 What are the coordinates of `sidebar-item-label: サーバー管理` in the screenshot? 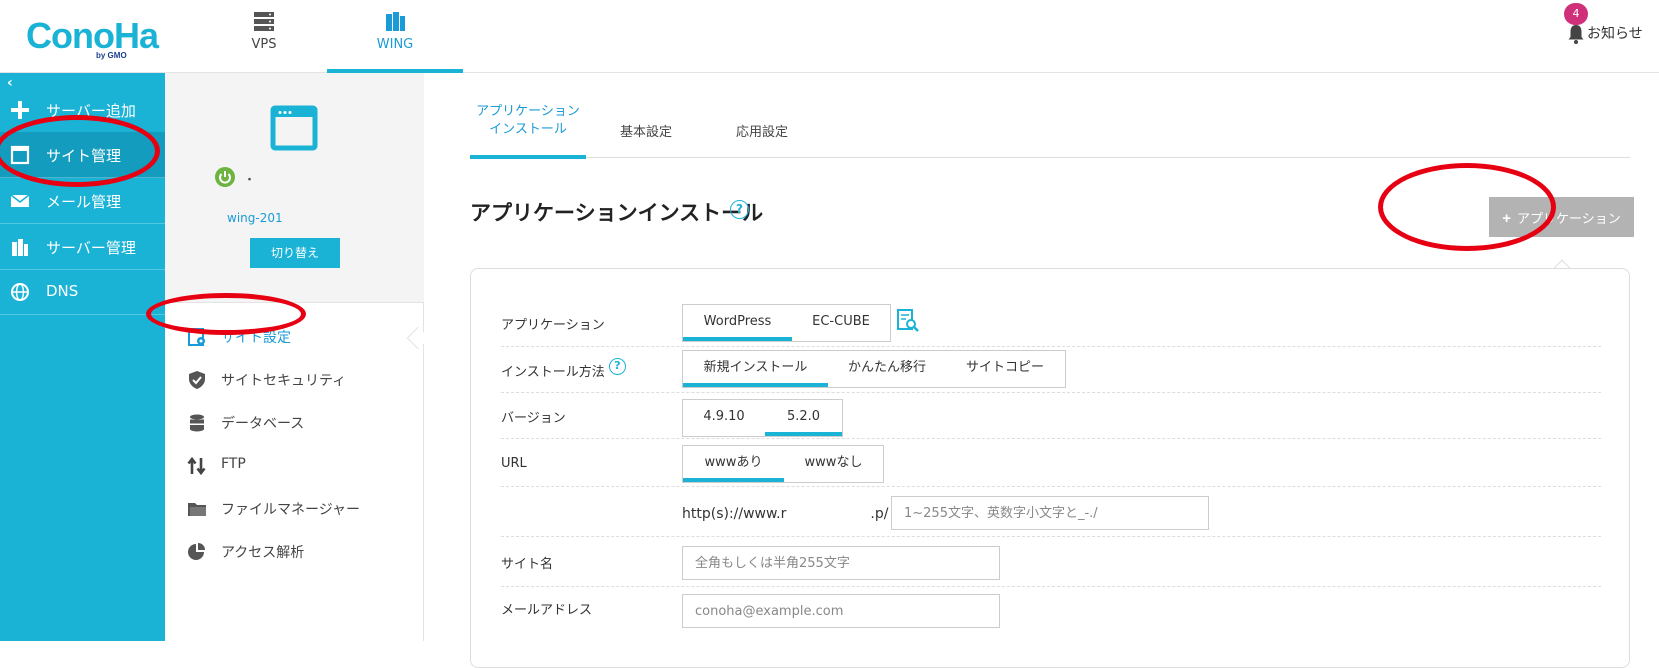 It's located at (91, 248).